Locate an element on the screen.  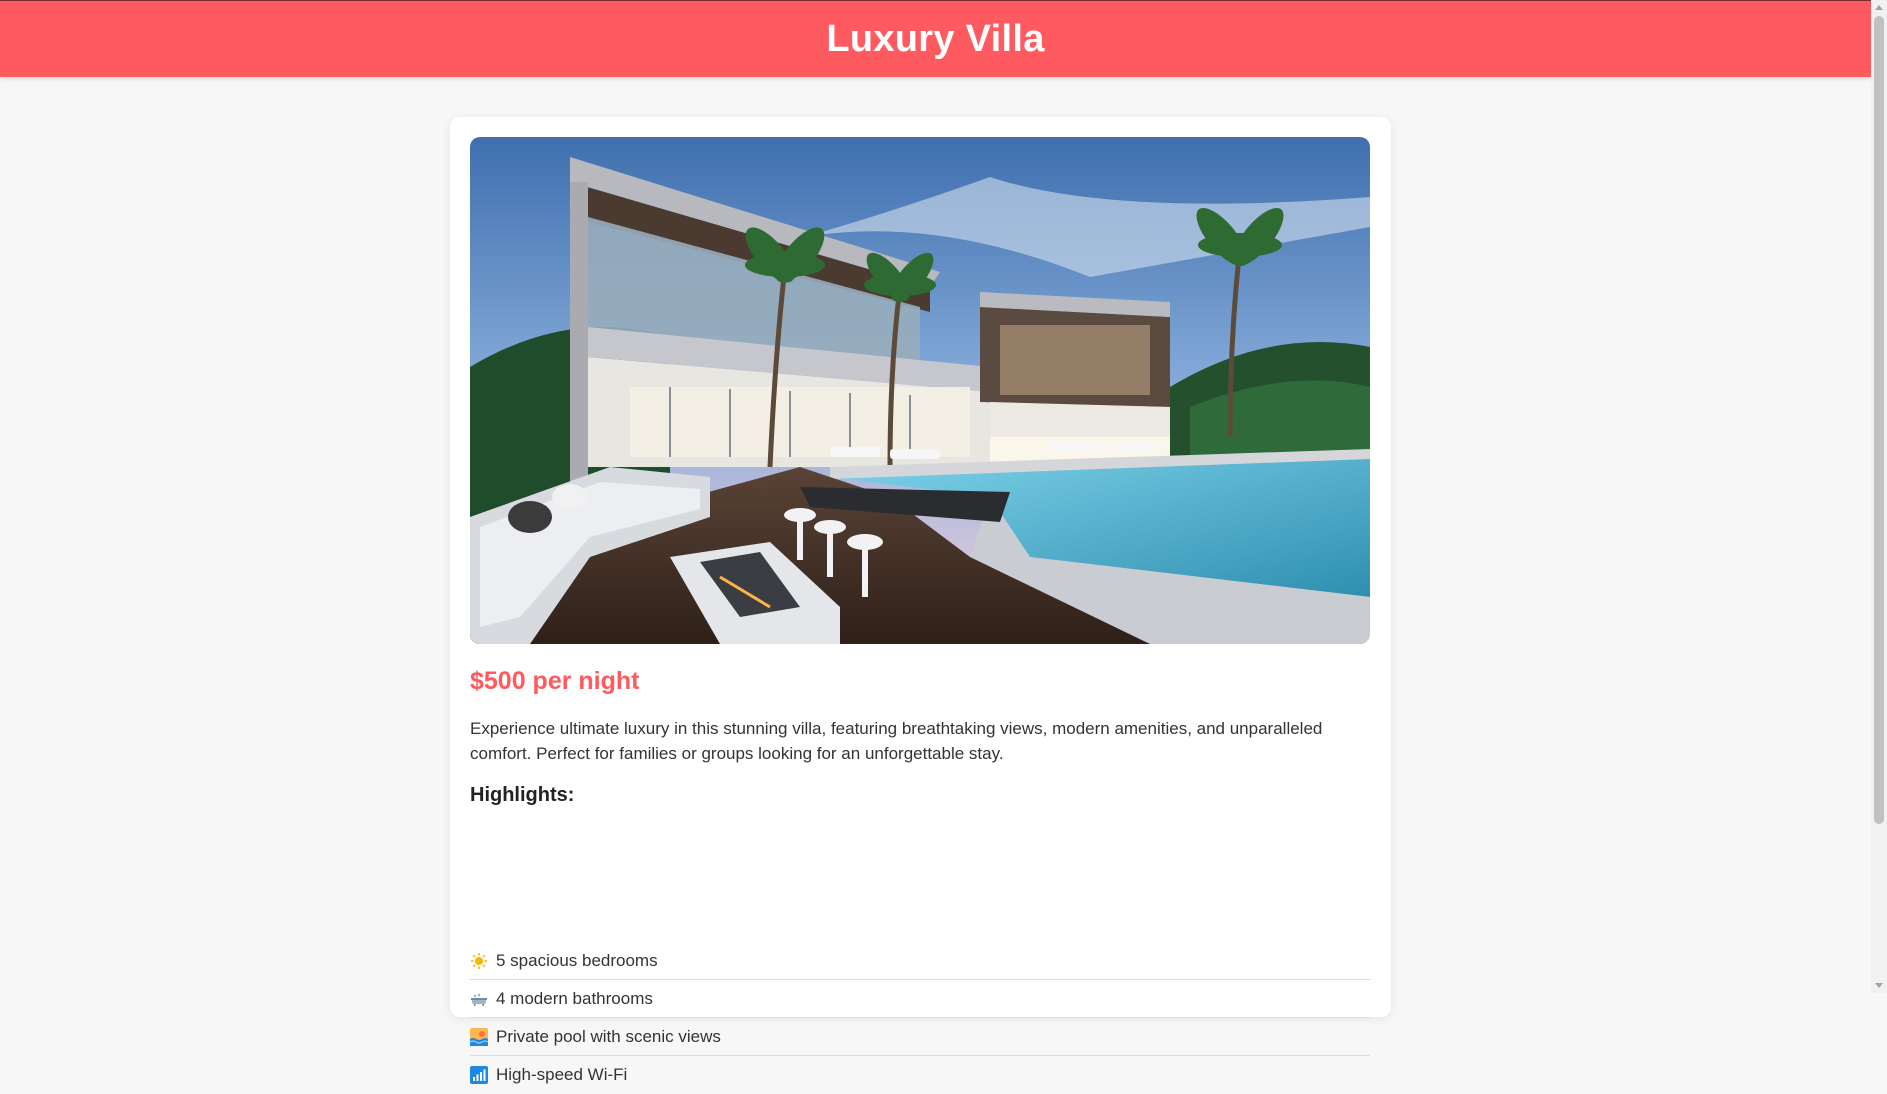
page-title: Luxury Villa is located at coordinates (935, 38).